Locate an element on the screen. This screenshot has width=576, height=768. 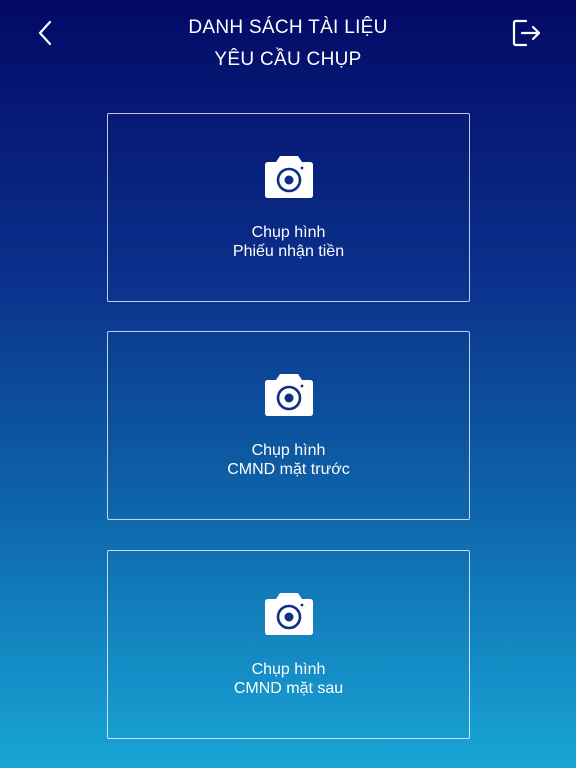
card-label-document: CMND mặt trước is located at coordinates (288, 469).